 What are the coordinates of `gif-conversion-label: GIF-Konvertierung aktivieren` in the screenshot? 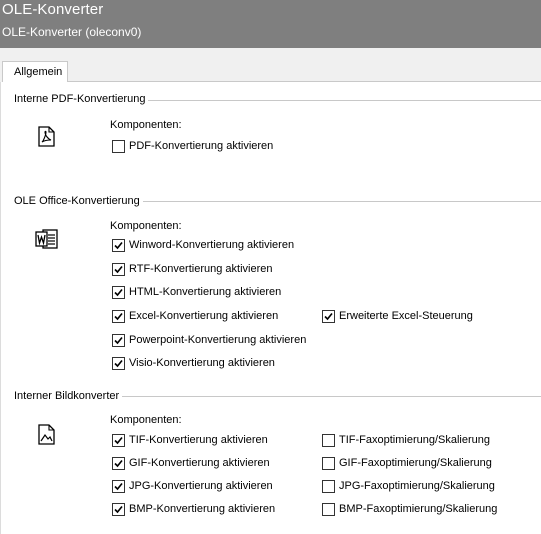 It's located at (199, 463).